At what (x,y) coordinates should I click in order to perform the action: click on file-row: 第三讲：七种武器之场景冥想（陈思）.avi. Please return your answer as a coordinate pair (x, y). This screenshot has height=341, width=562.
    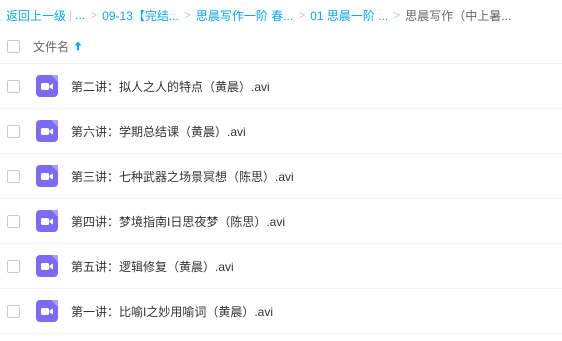
    Looking at the image, I should click on (281, 176).